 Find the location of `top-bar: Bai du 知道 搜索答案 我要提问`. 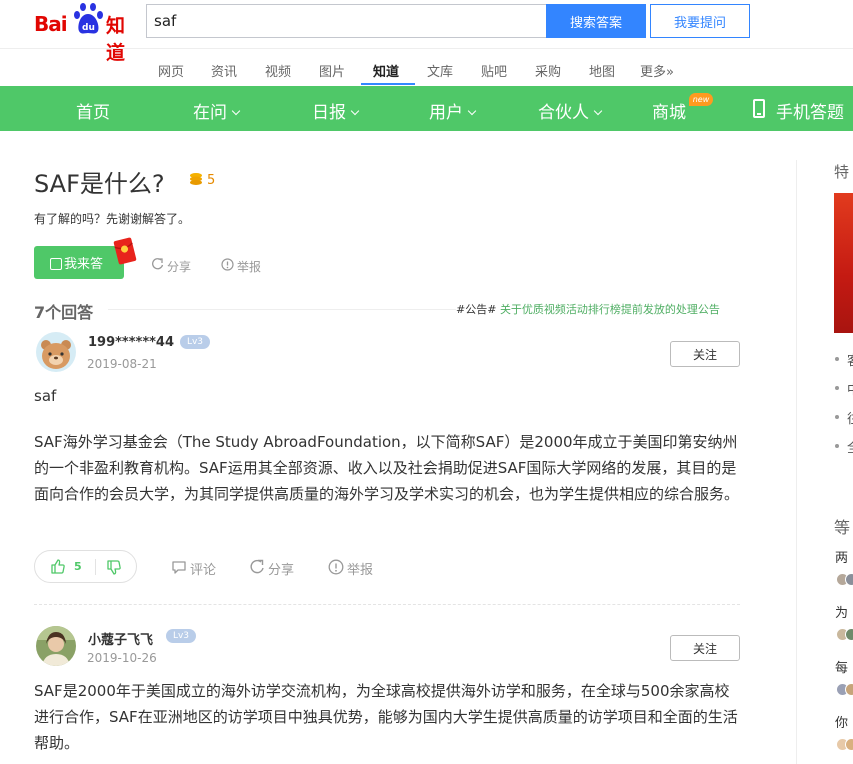

top-bar: Bai du 知道 搜索答案 我要提问 is located at coordinates (426, 32).